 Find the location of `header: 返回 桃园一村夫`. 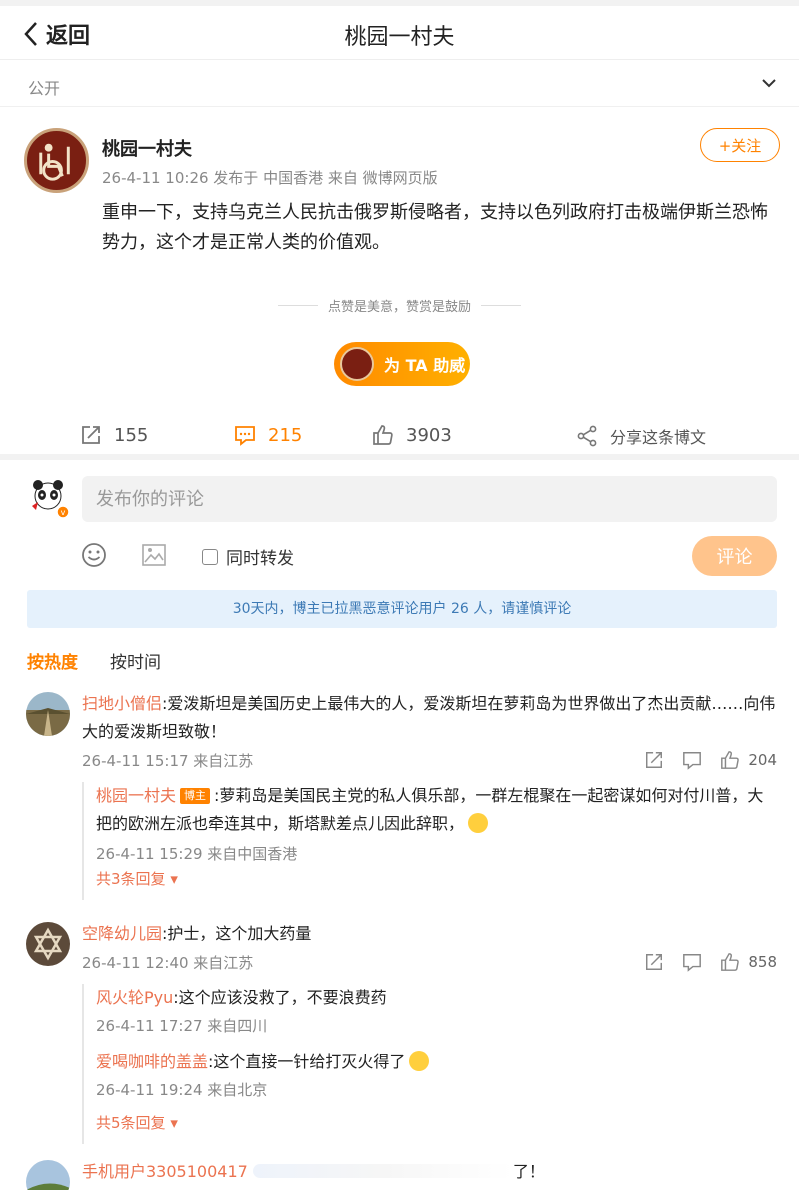

header: 返回 桃园一村夫 is located at coordinates (399, 33).